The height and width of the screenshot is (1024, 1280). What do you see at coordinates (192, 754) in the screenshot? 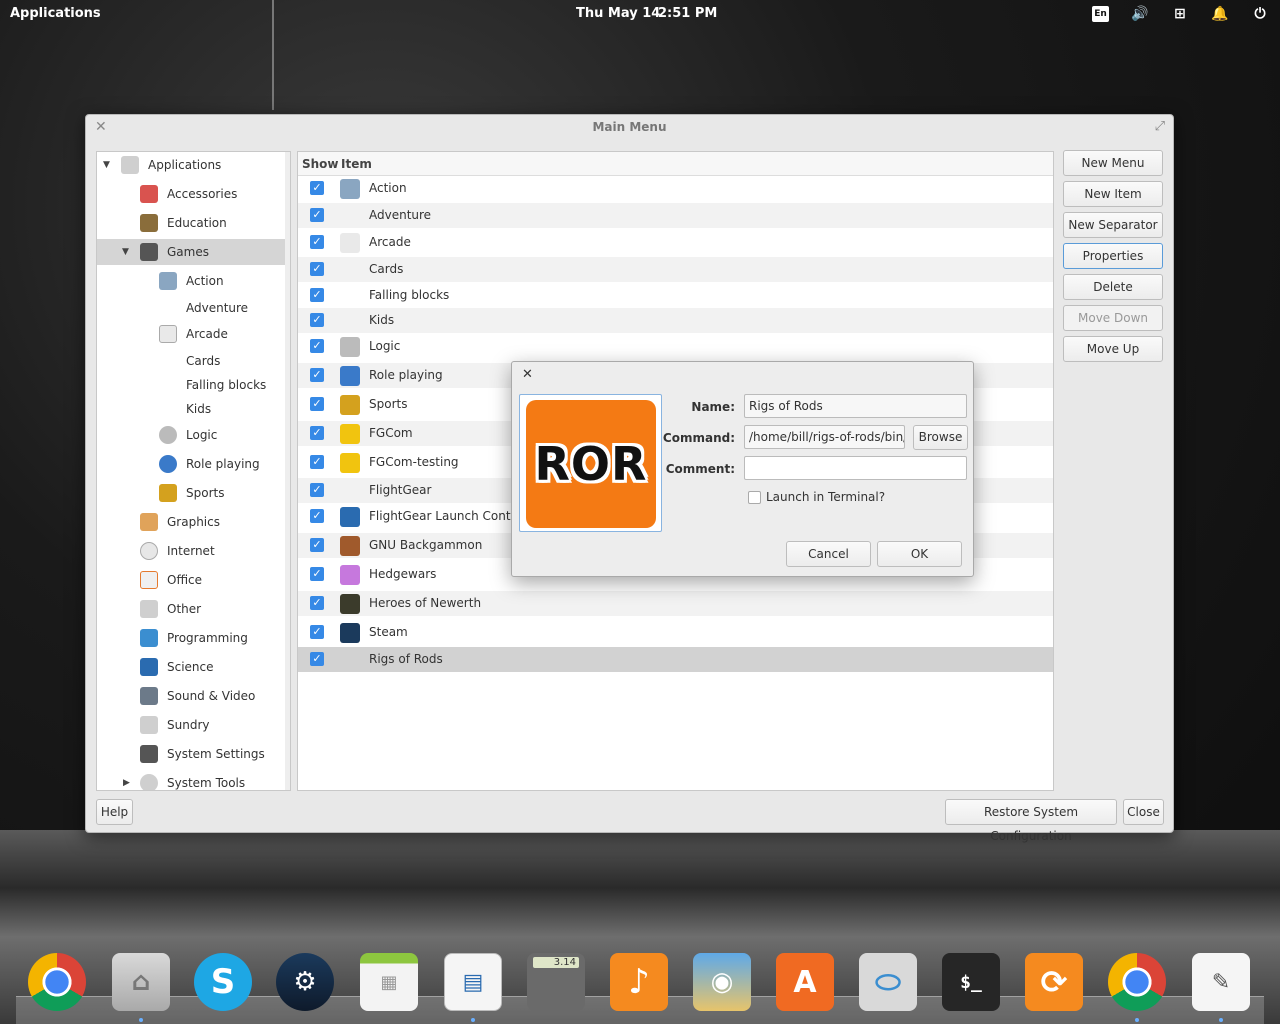
I see `tree-item-system-settings: System Settings` at bounding box center [192, 754].